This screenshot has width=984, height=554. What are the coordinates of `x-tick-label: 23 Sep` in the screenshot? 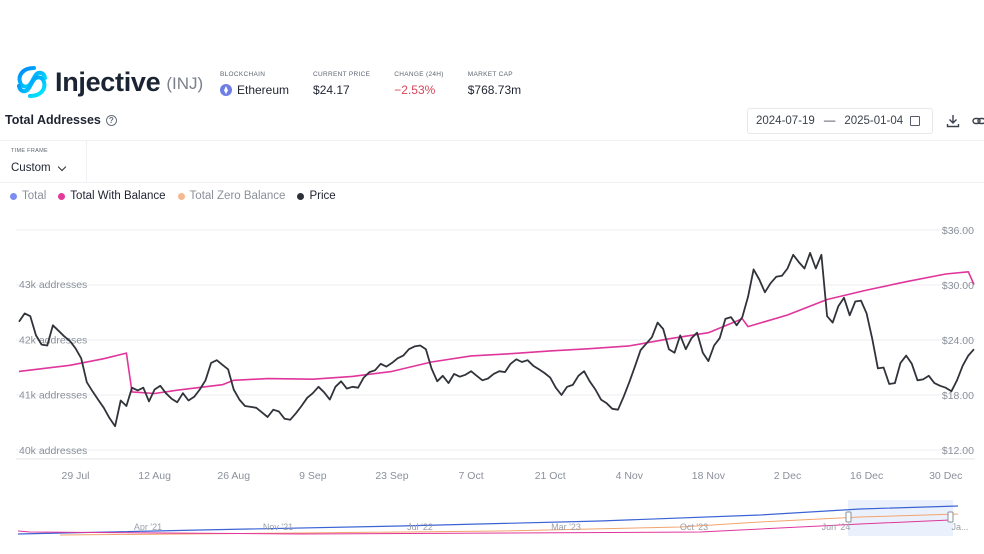 It's located at (391, 476).